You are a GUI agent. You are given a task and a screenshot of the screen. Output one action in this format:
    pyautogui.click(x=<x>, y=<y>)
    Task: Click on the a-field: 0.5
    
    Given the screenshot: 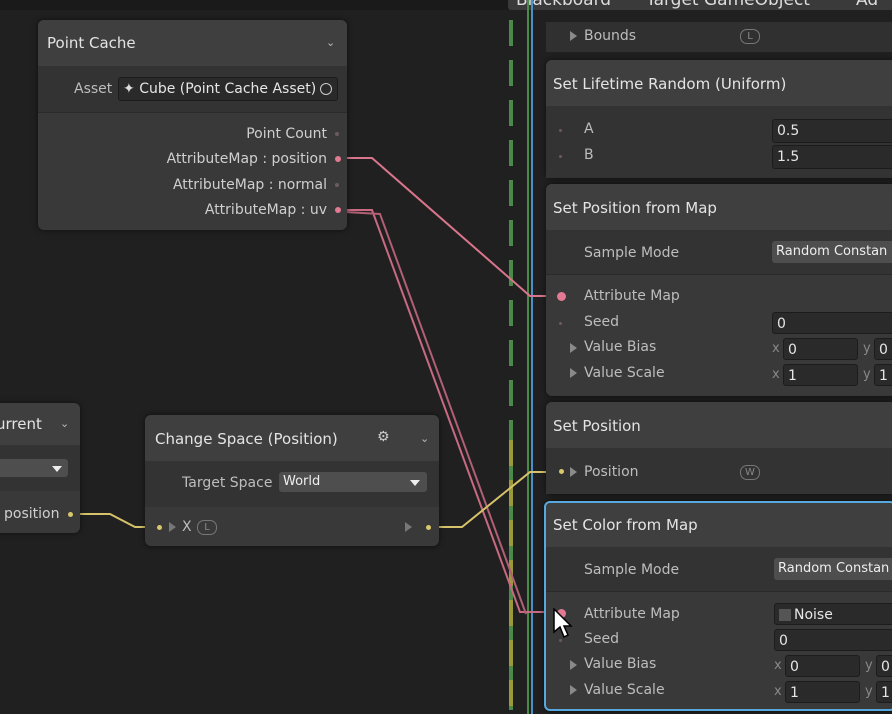 What is the action you would take?
    pyautogui.click(x=832, y=131)
    